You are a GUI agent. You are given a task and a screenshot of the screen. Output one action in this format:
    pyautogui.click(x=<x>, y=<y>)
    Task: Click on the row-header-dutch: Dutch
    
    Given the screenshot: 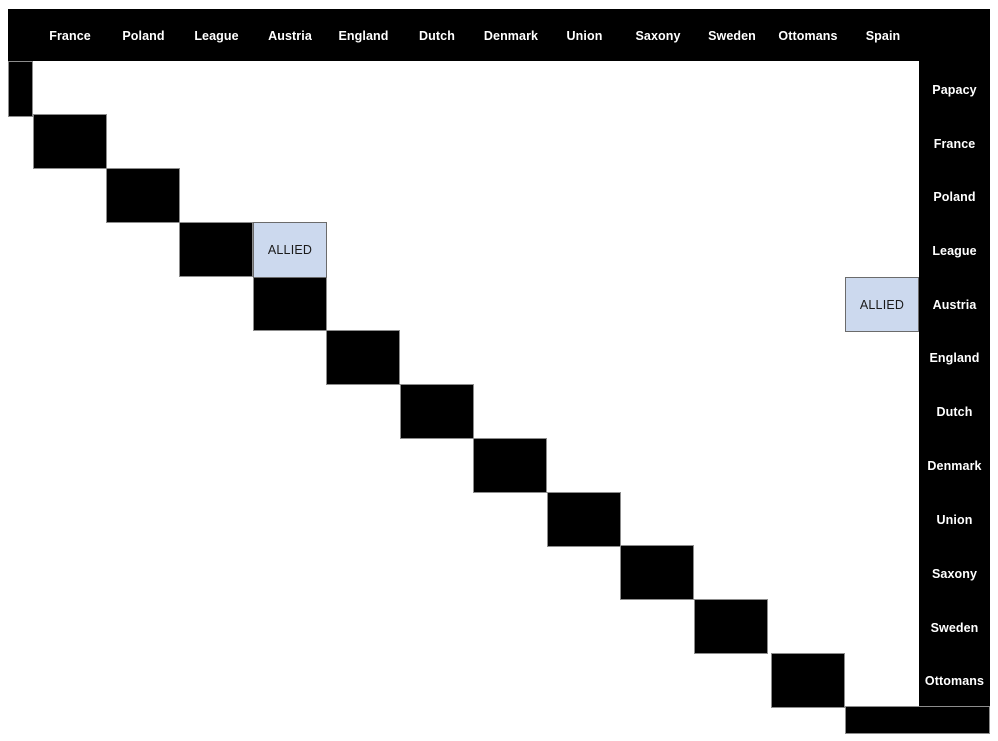 What is the action you would take?
    pyautogui.click(x=954, y=412)
    